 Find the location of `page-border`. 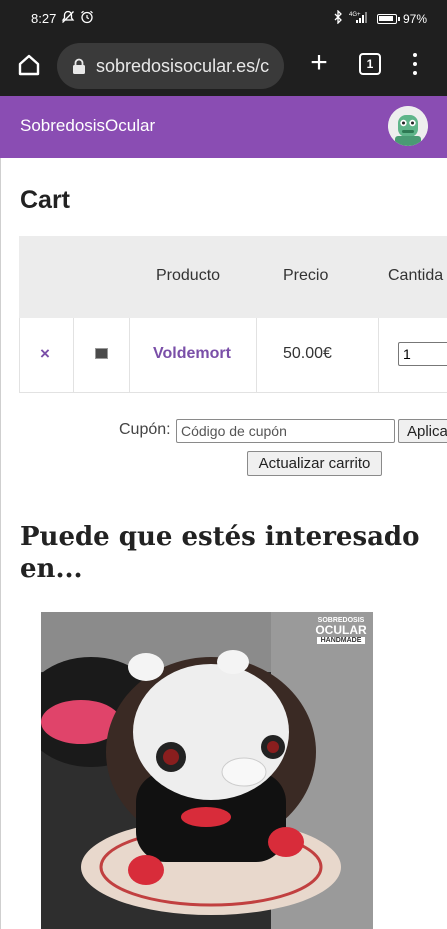

page-border is located at coordinates (0, 543).